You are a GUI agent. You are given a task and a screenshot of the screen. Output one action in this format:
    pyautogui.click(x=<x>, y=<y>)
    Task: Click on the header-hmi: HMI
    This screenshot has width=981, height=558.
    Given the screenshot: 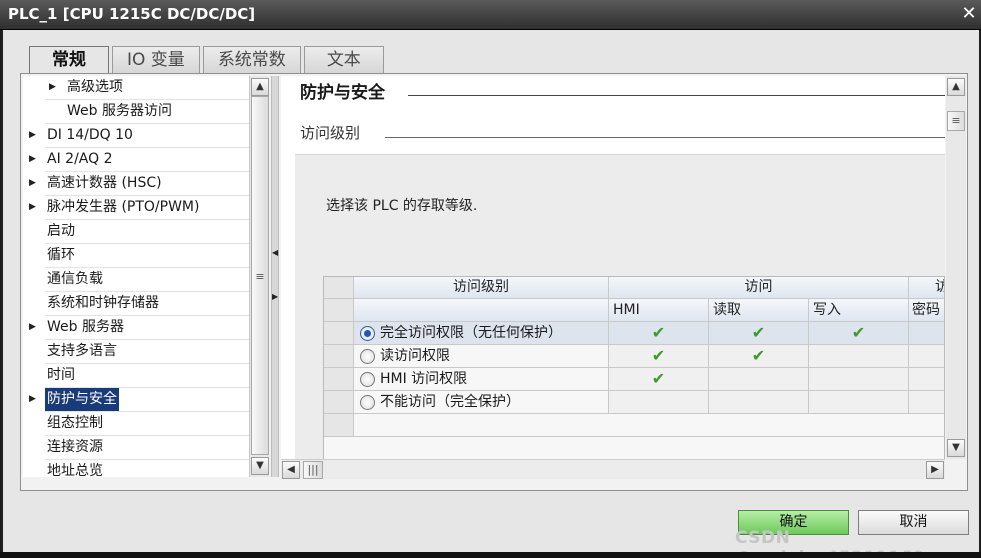 What is the action you would take?
    pyautogui.click(x=659, y=310)
    